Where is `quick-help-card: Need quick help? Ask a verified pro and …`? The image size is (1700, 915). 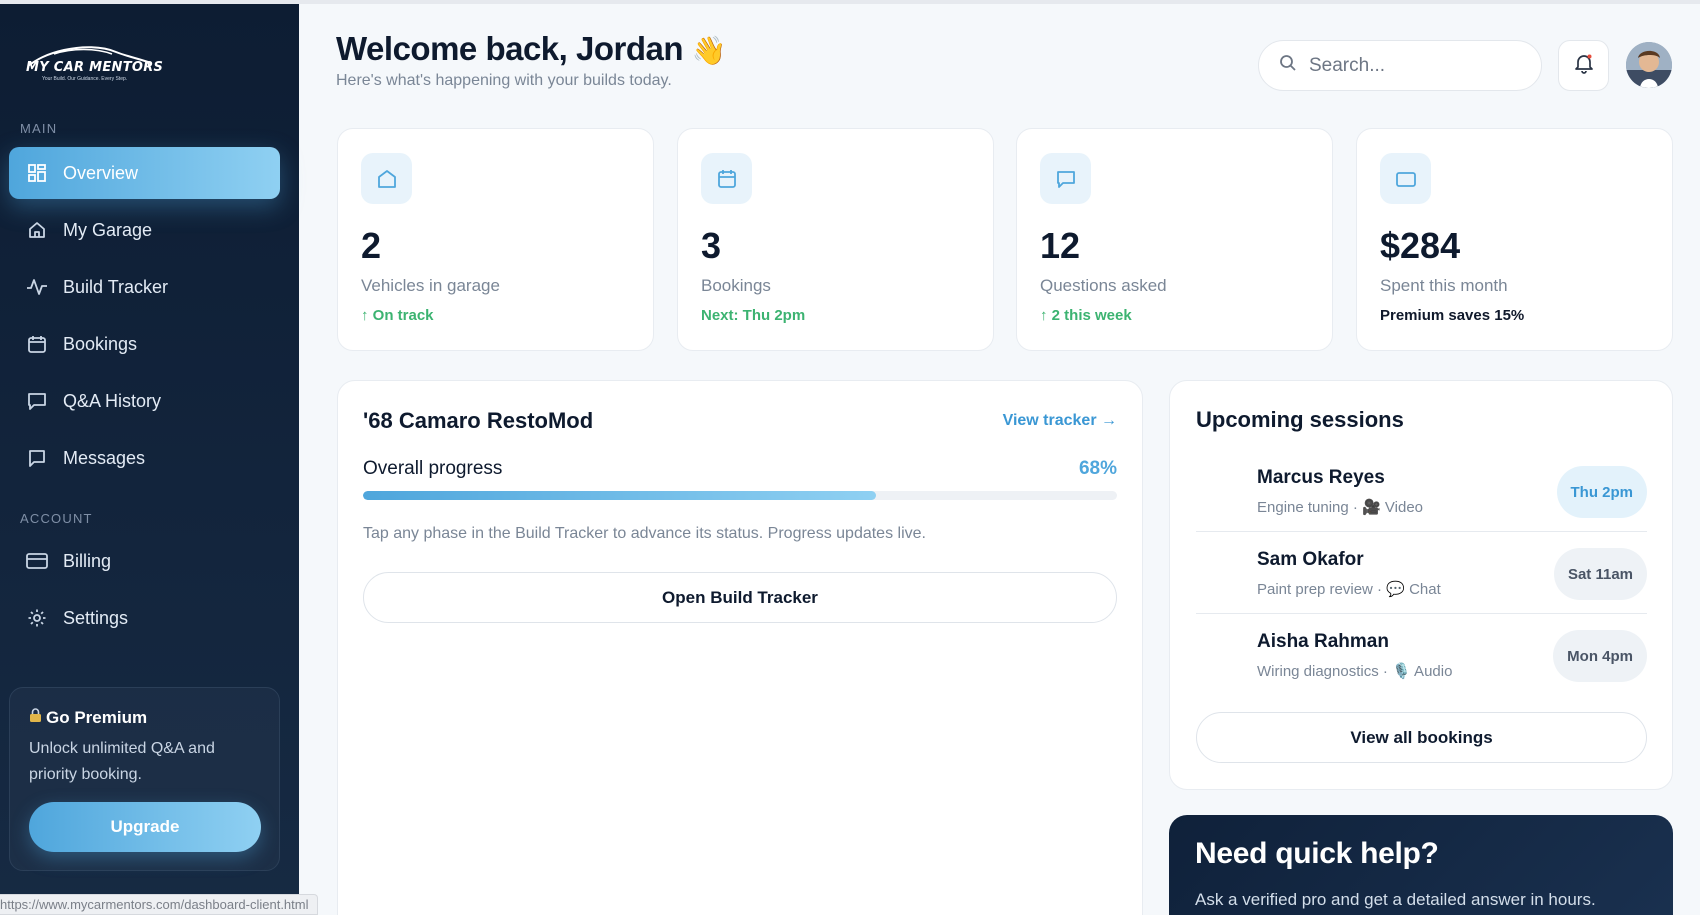
quick-help-card: Need quick help? Ask a verified pro and … is located at coordinates (1421, 865).